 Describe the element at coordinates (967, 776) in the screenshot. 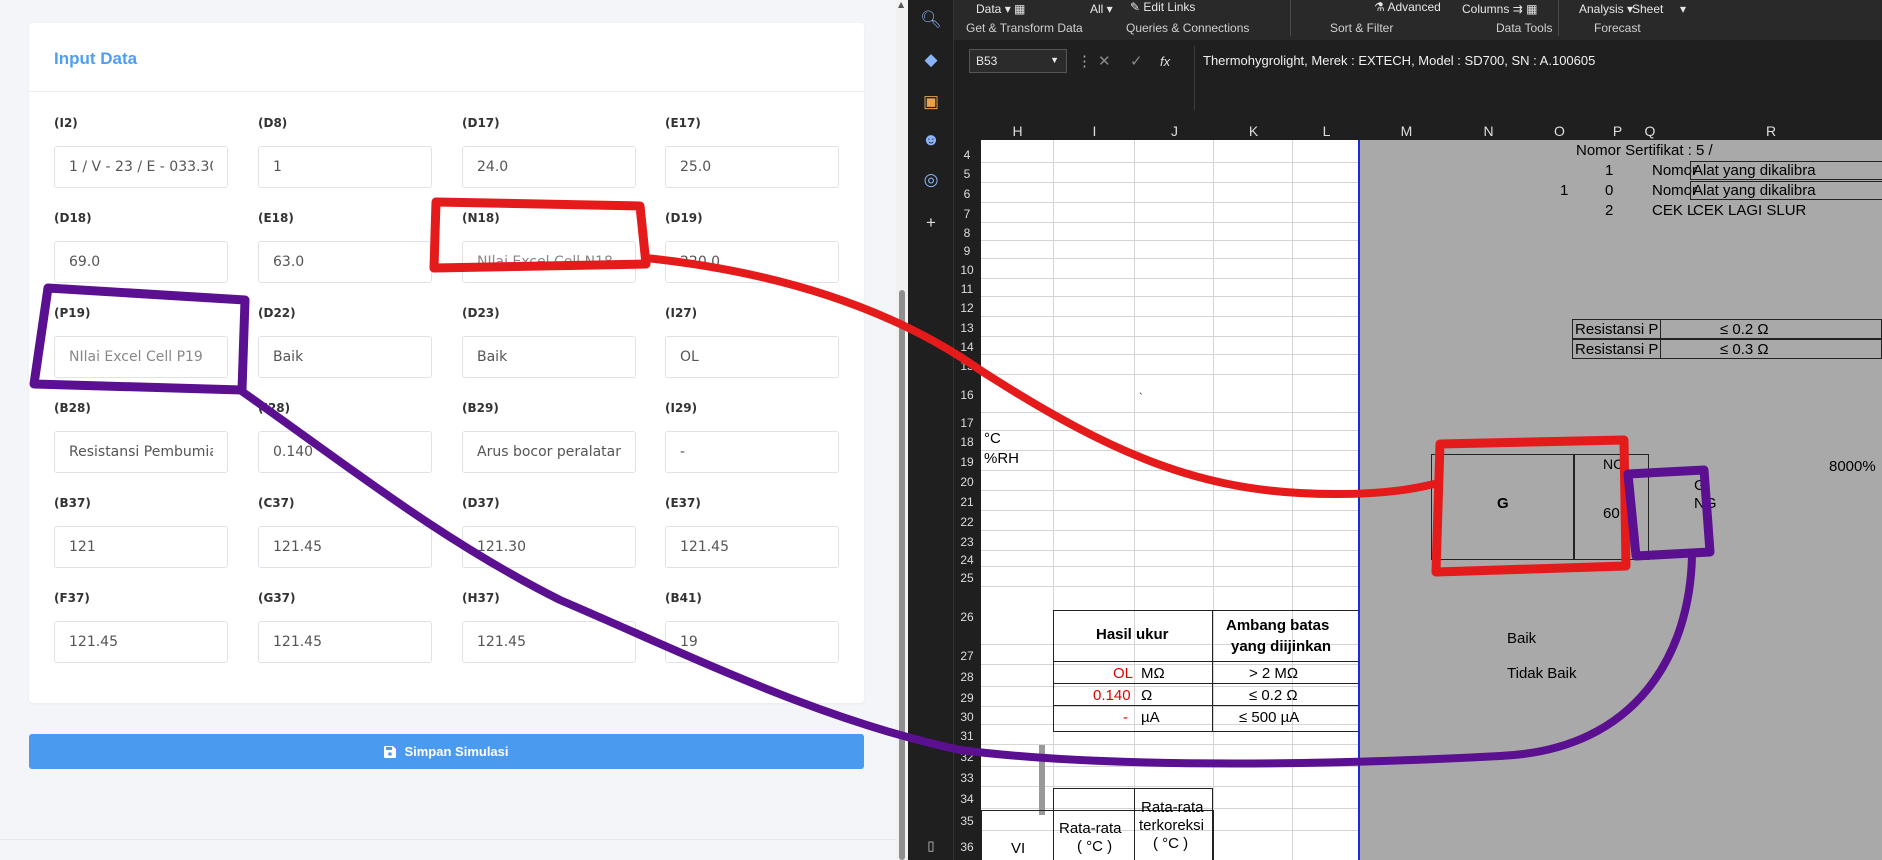

I see `row-header: 33` at that location.